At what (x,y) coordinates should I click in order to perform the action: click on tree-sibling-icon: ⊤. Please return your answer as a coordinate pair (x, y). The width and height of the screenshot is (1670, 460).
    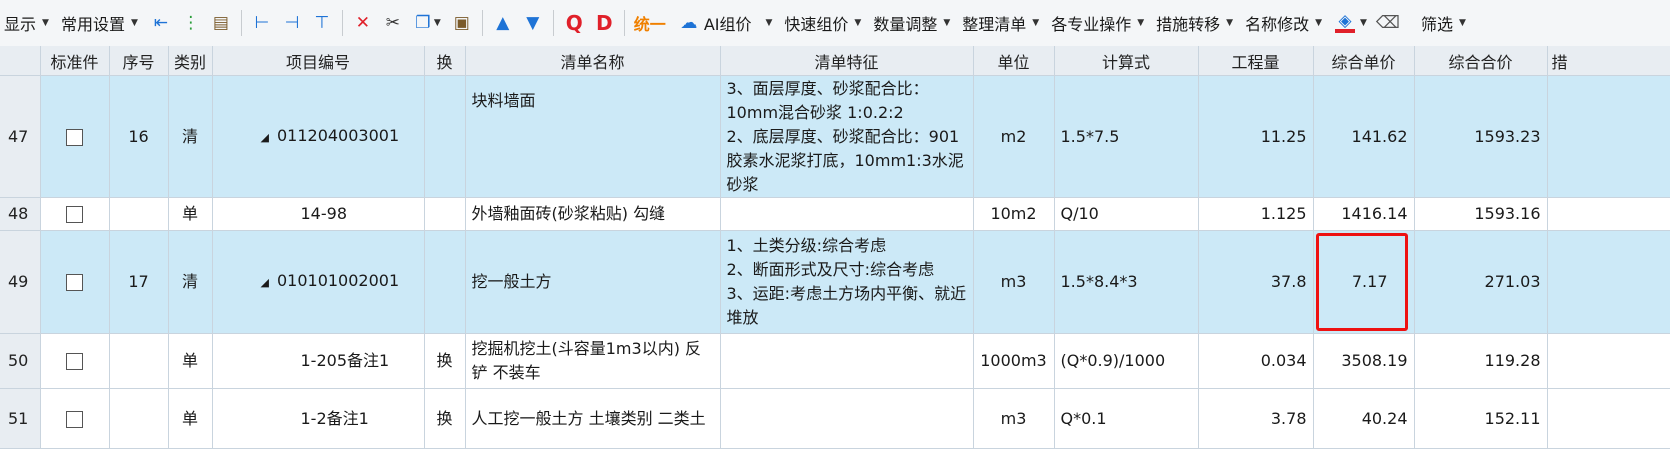
    Looking at the image, I should click on (322, 23).